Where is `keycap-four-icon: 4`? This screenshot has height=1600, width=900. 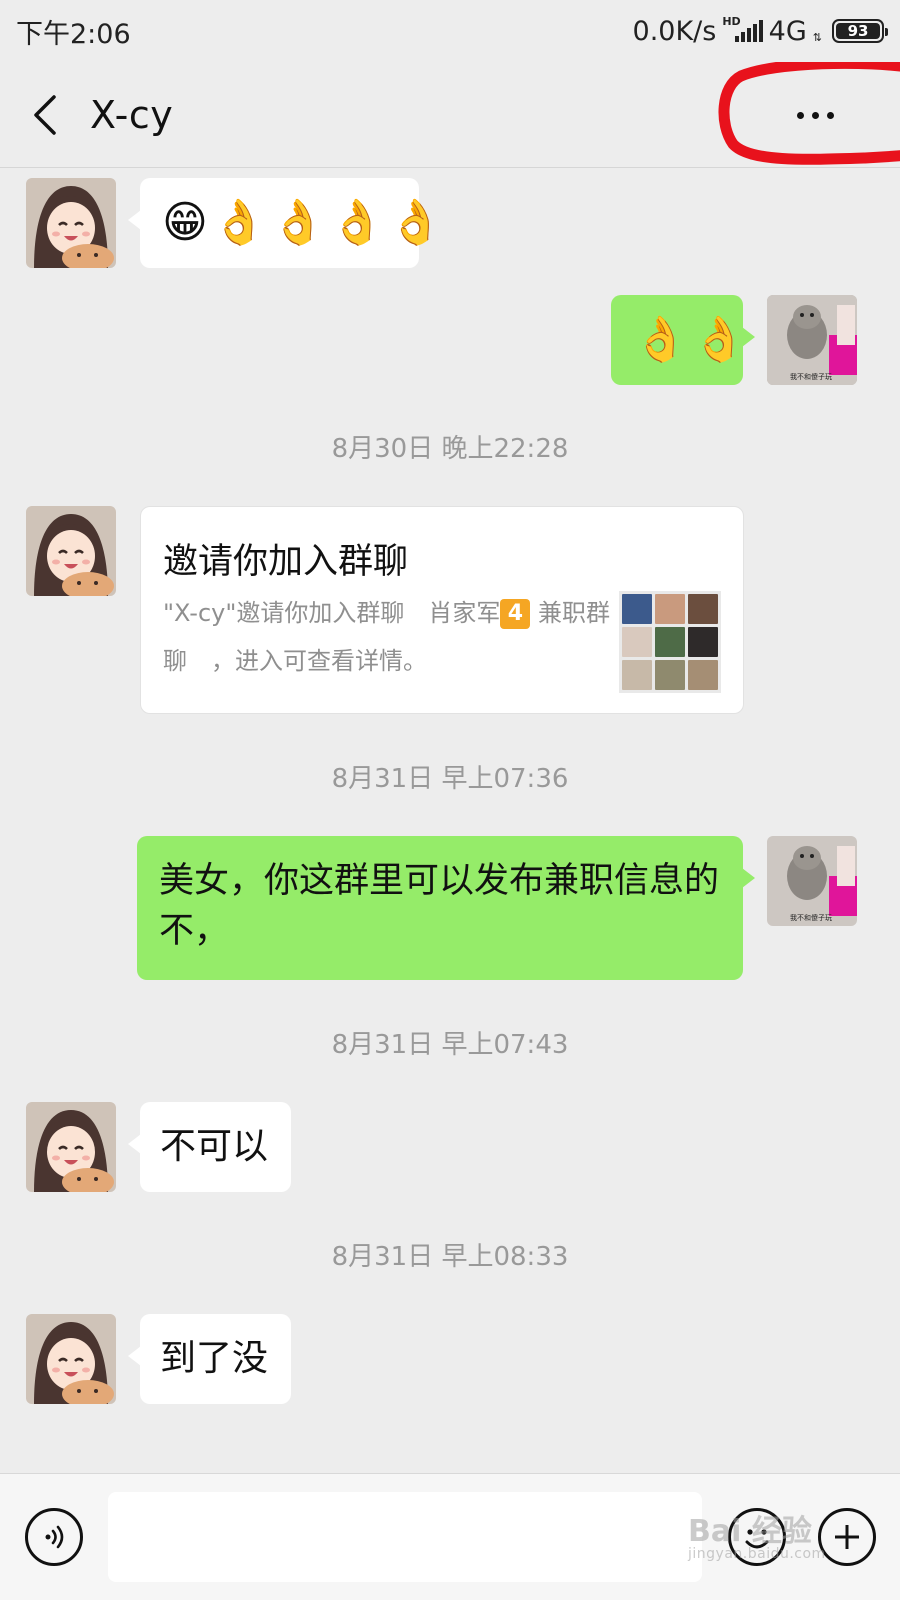
keycap-four-icon: 4 is located at coordinates (515, 614).